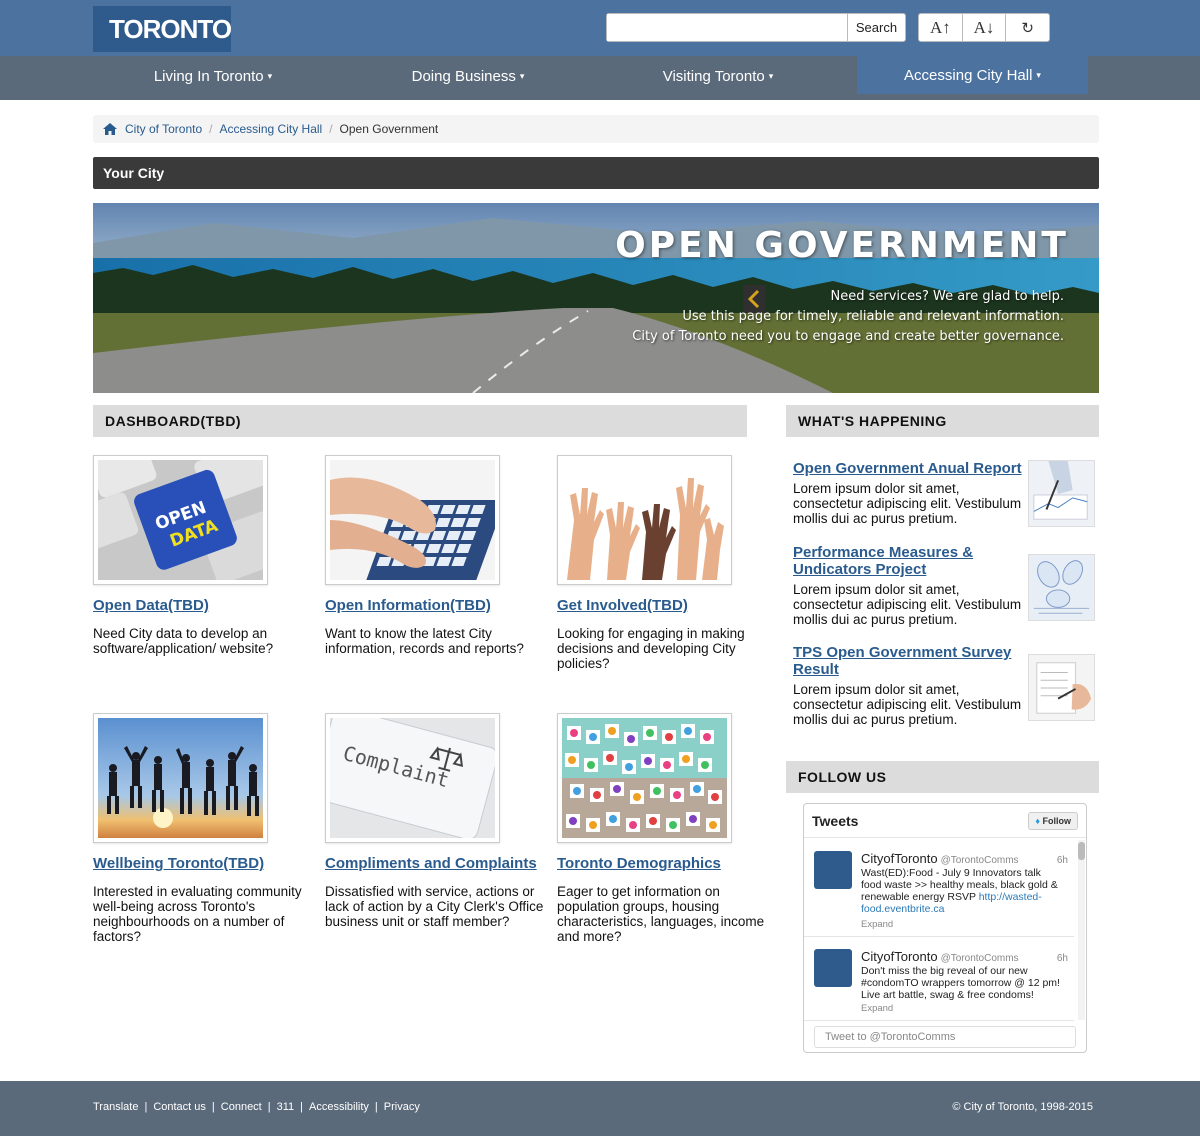 Image resolution: width=1200 pixels, height=1136 pixels. What do you see at coordinates (435, 605) in the screenshot?
I see `card-title: Open Information(TBD)` at bounding box center [435, 605].